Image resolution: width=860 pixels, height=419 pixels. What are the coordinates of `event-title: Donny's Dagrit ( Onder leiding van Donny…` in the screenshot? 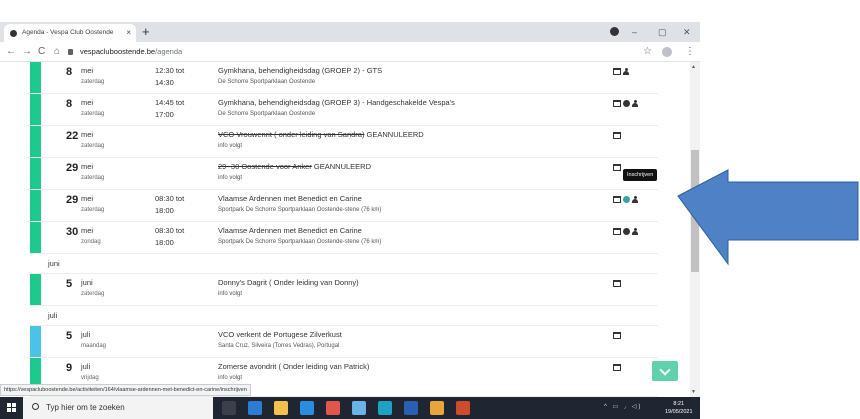 It's located at (288, 282).